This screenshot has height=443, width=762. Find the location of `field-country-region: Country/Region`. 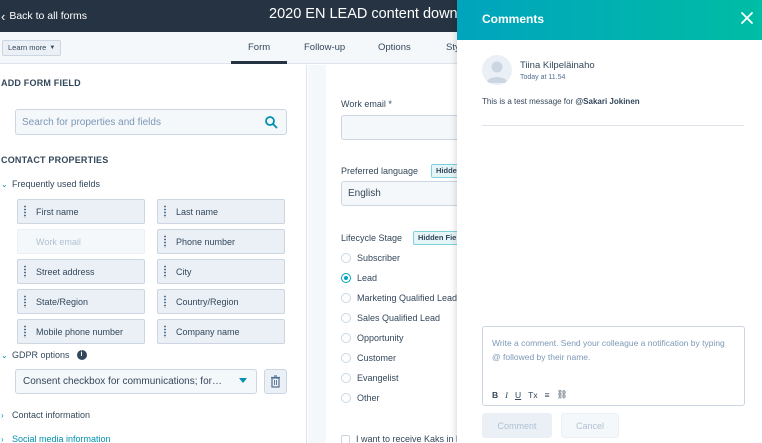

field-country-region: Country/Region is located at coordinates (221, 301).